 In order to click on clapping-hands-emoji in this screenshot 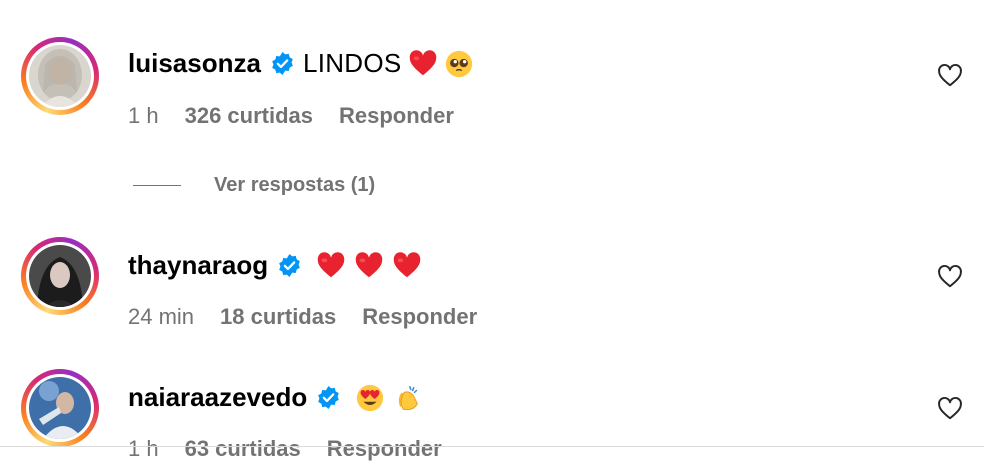, I will do `click(408, 398)`.